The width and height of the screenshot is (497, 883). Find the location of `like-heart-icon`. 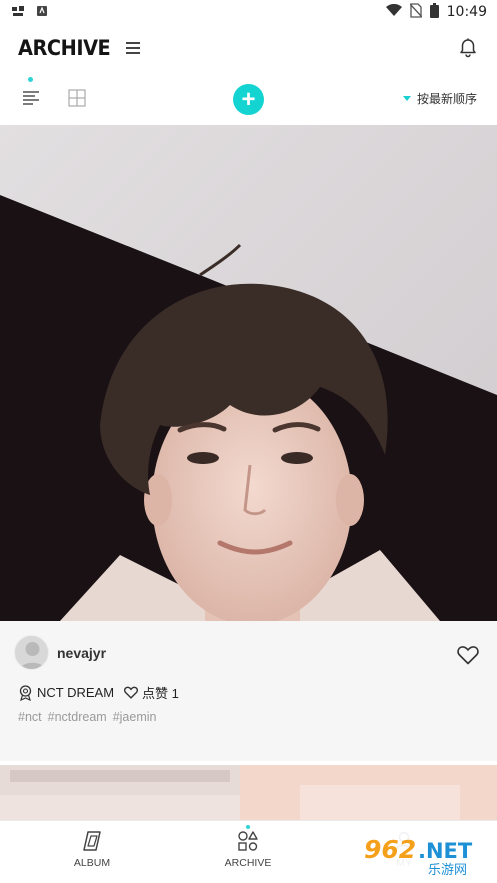

like-heart-icon is located at coordinates (468, 655).